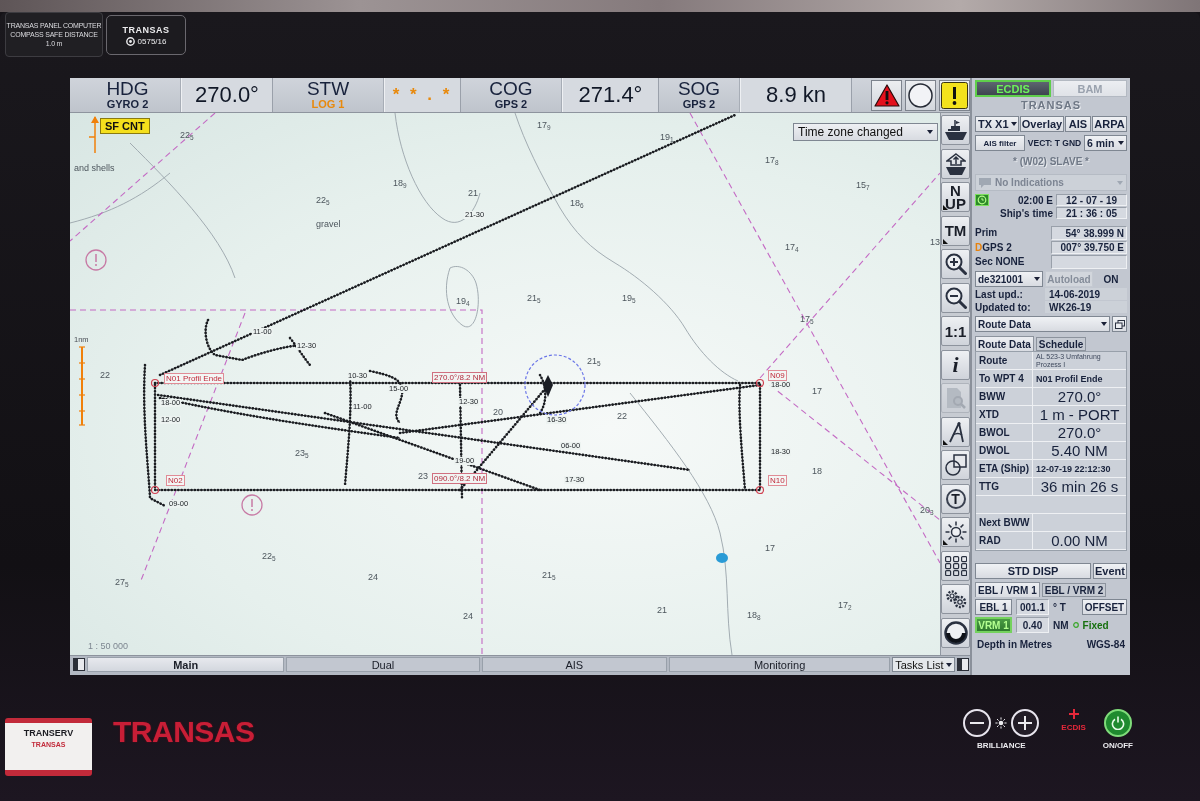 The height and width of the screenshot is (801, 1200). Describe the element at coordinates (1086, 294) in the screenshot. I see `update-value: 14-06-2019` at that location.